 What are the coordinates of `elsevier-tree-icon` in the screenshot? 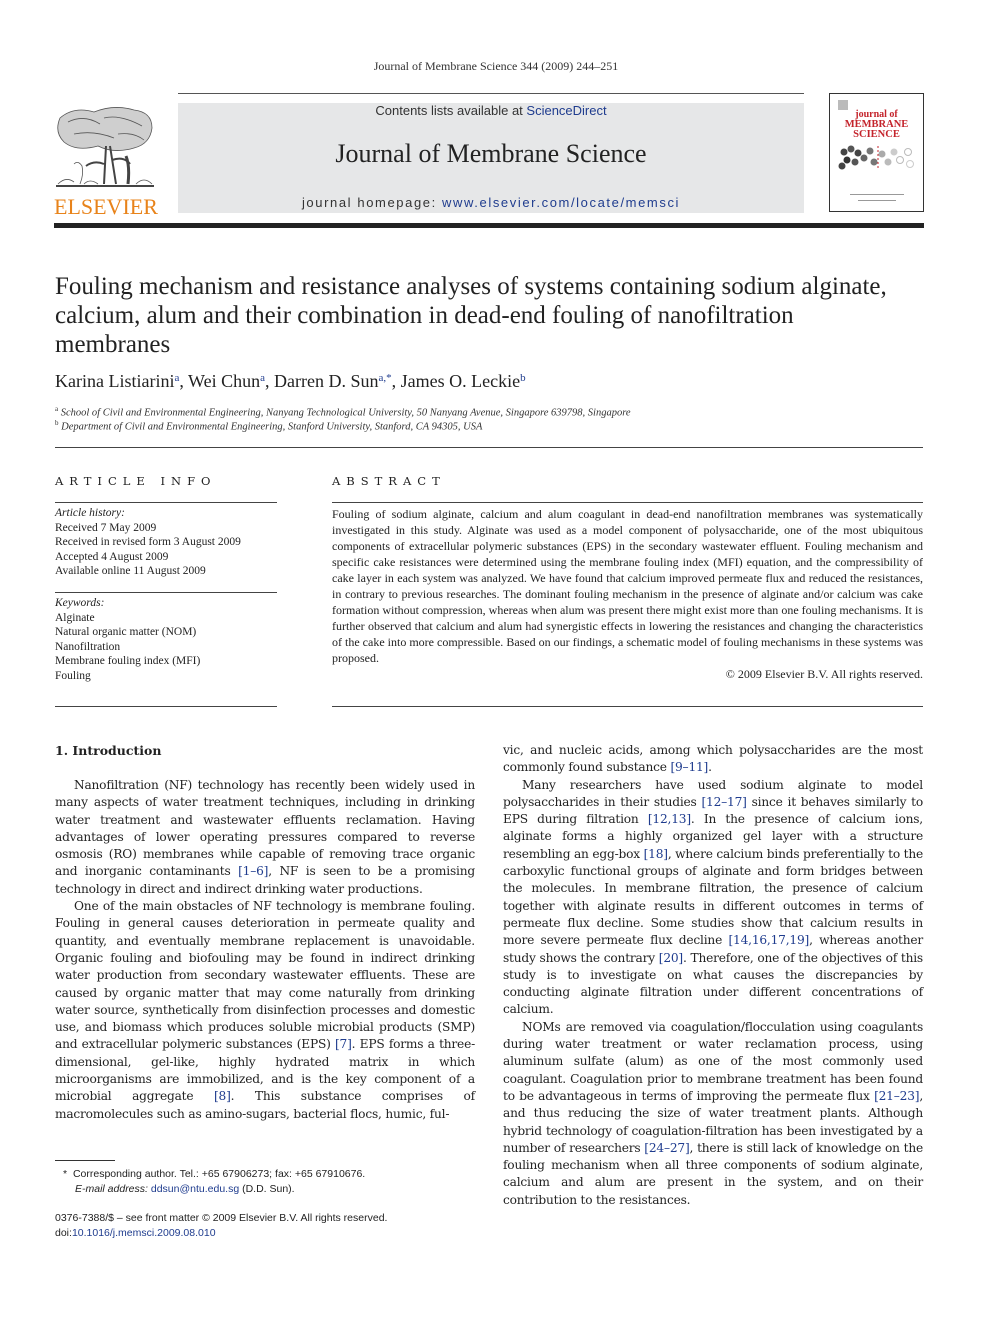 It's located at (105, 147).